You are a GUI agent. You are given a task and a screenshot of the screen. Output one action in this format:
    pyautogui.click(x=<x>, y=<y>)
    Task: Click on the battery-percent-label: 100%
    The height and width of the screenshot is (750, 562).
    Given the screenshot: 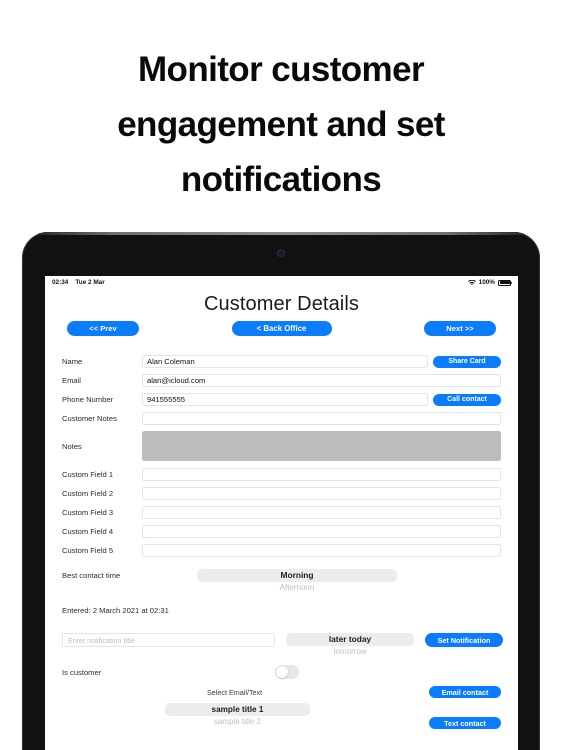 What is the action you would take?
    pyautogui.click(x=486, y=282)
    